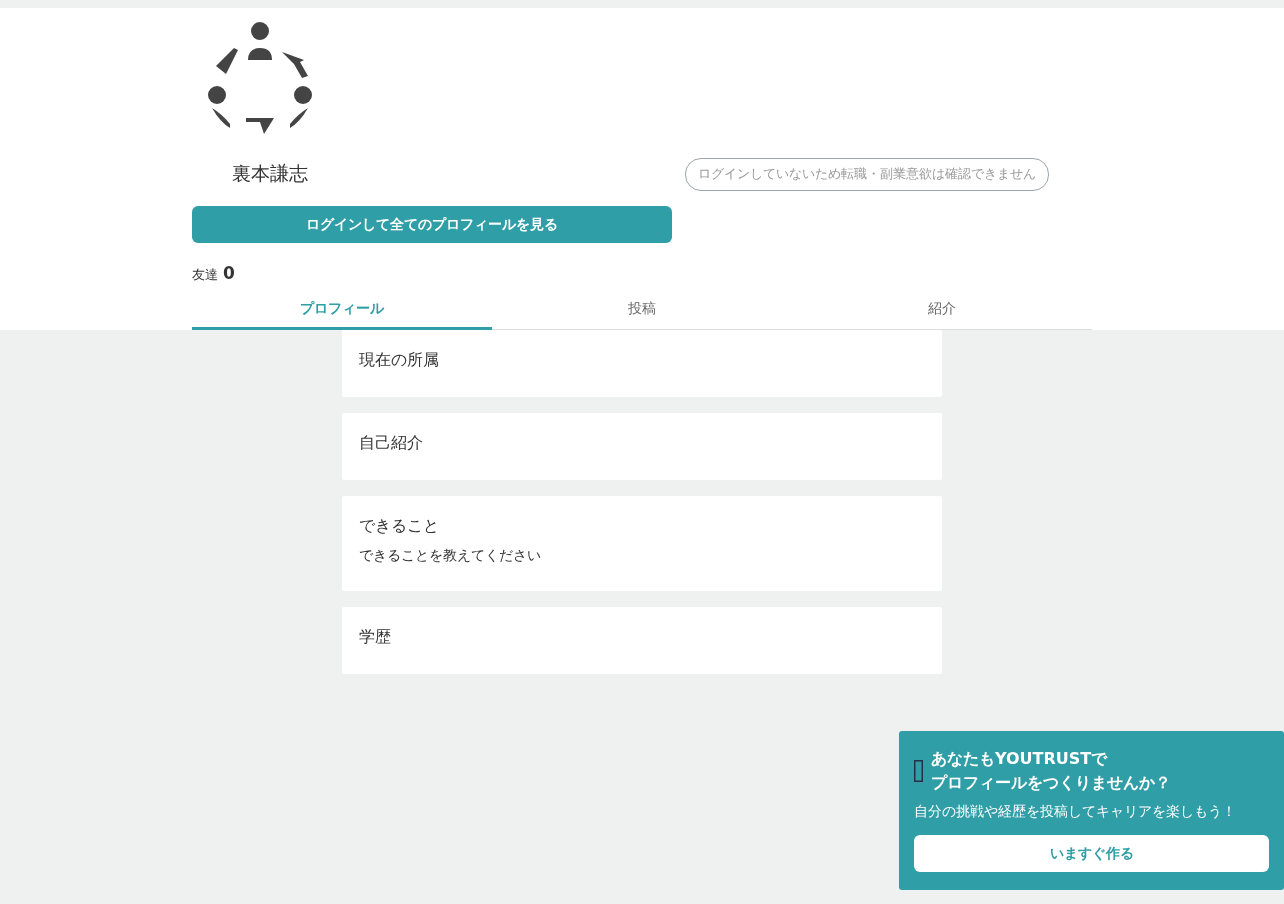 Image resolution: width=1284 pixels, height=904 pixels. What do you see at coordinates (1075, 812) in the screenshot?
I see `banner-text: 自分の挑戦や経歴を投稿してキャリアを楽しもう！` at bounding box center [1075, 812].